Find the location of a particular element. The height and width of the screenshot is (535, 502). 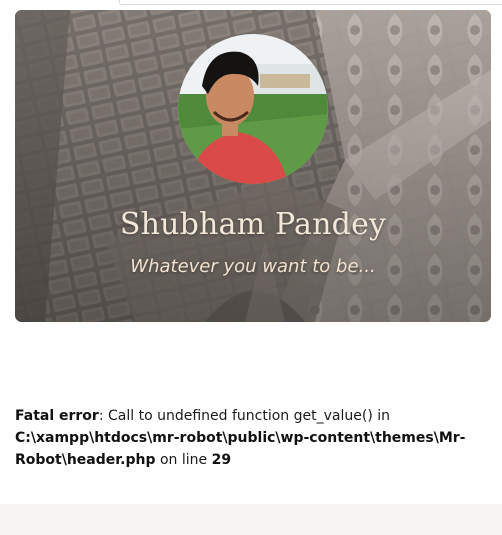

error-line-number: 29 is located at coordinates (221, 460).